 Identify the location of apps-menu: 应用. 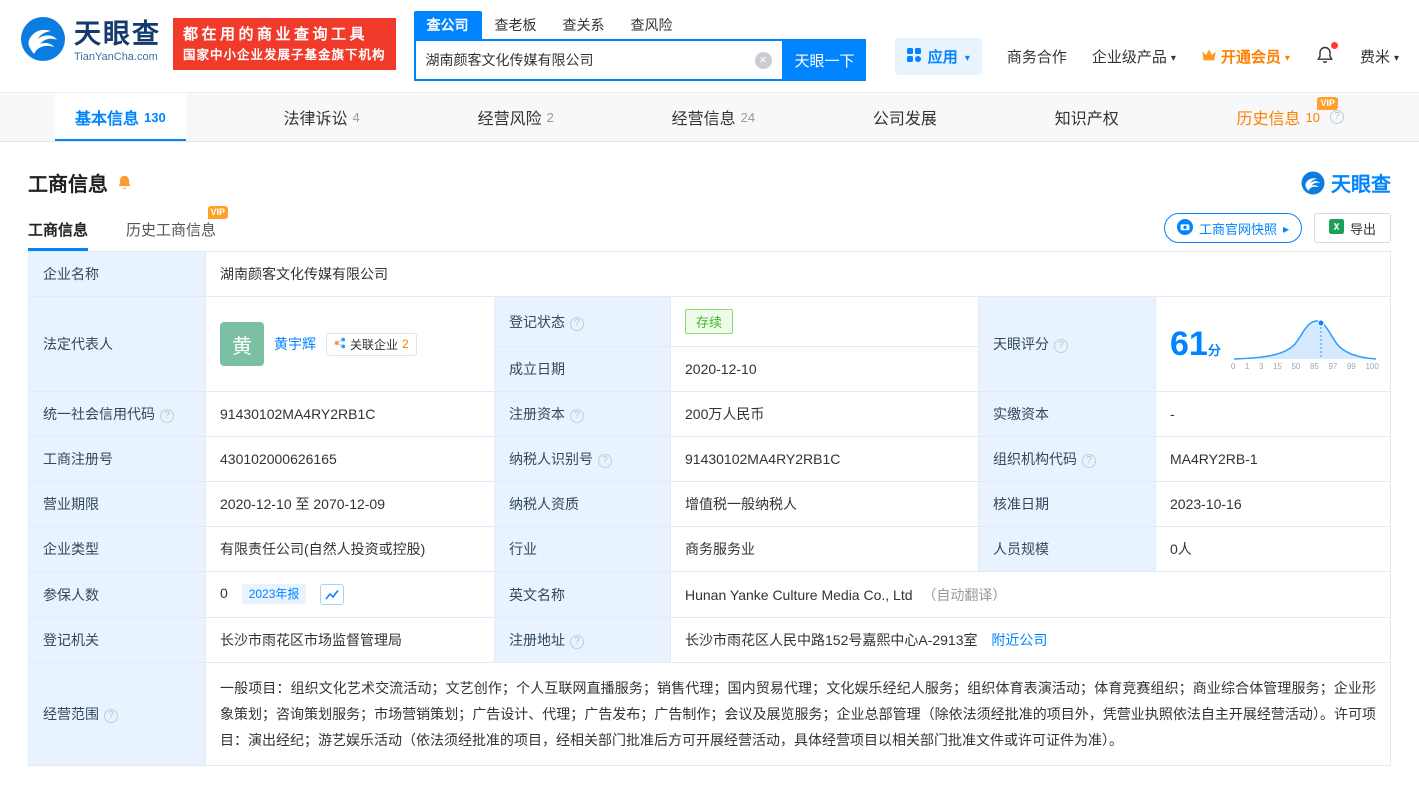
(938, 56).